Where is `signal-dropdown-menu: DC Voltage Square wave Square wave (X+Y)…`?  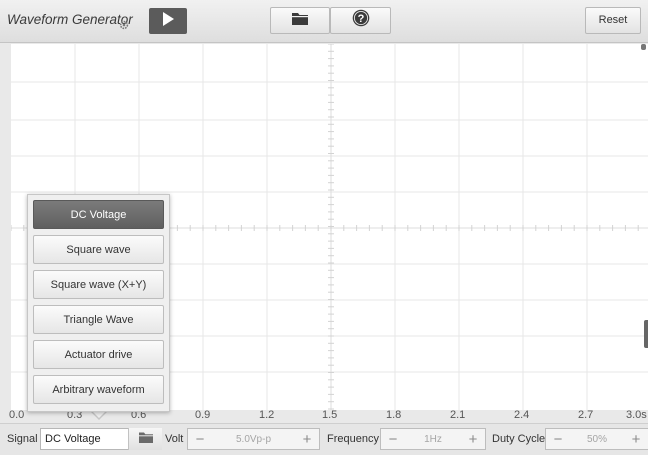
signal-dropdown-menu: DC Voltage Square wave Square wave (X+Y)… is located at coordinates (98, 303).